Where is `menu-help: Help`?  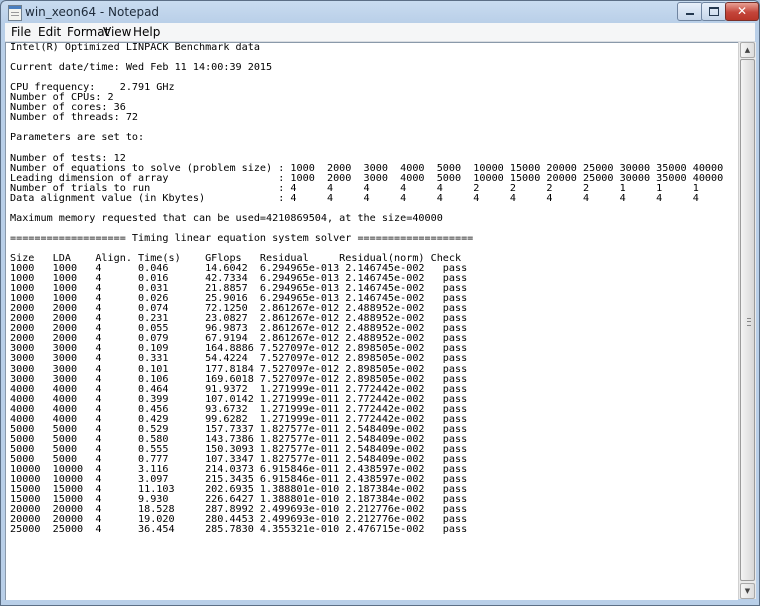
menu-help: Help is located at coordinates (146, 32).